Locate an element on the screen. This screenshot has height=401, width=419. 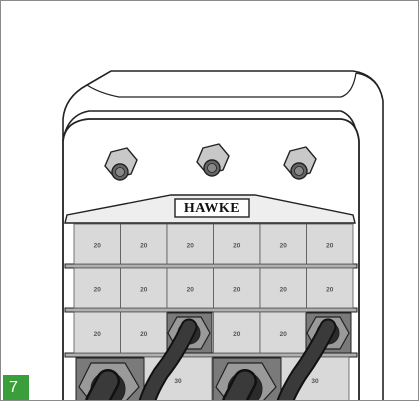
brand-label: HAWKE is located at coordinates (212, 208).